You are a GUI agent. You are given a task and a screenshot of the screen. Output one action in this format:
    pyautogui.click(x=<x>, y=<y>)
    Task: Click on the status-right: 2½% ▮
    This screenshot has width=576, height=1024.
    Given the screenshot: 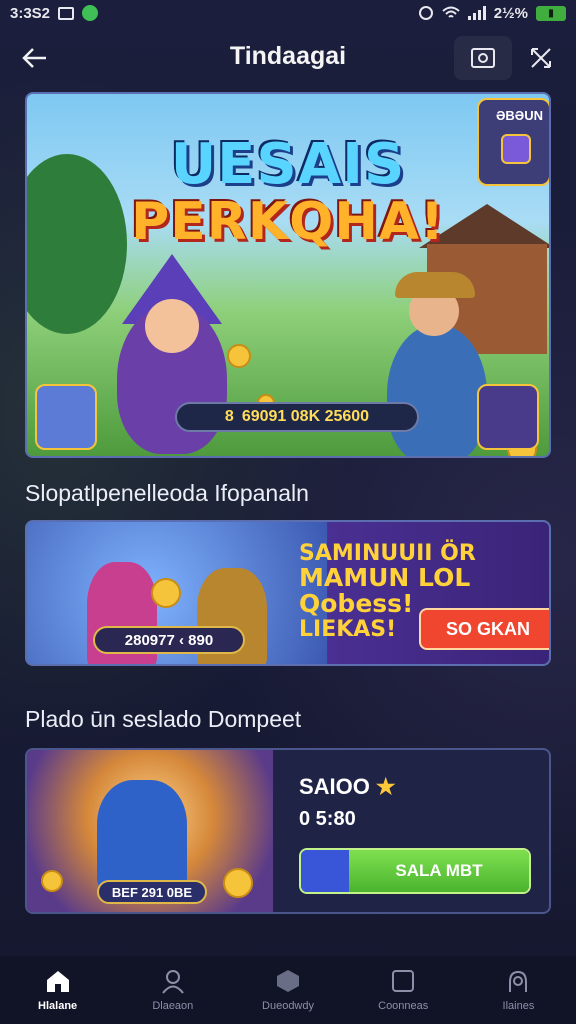 What is the action you would take?
    pyautogui.click(x=492, y=13)
    